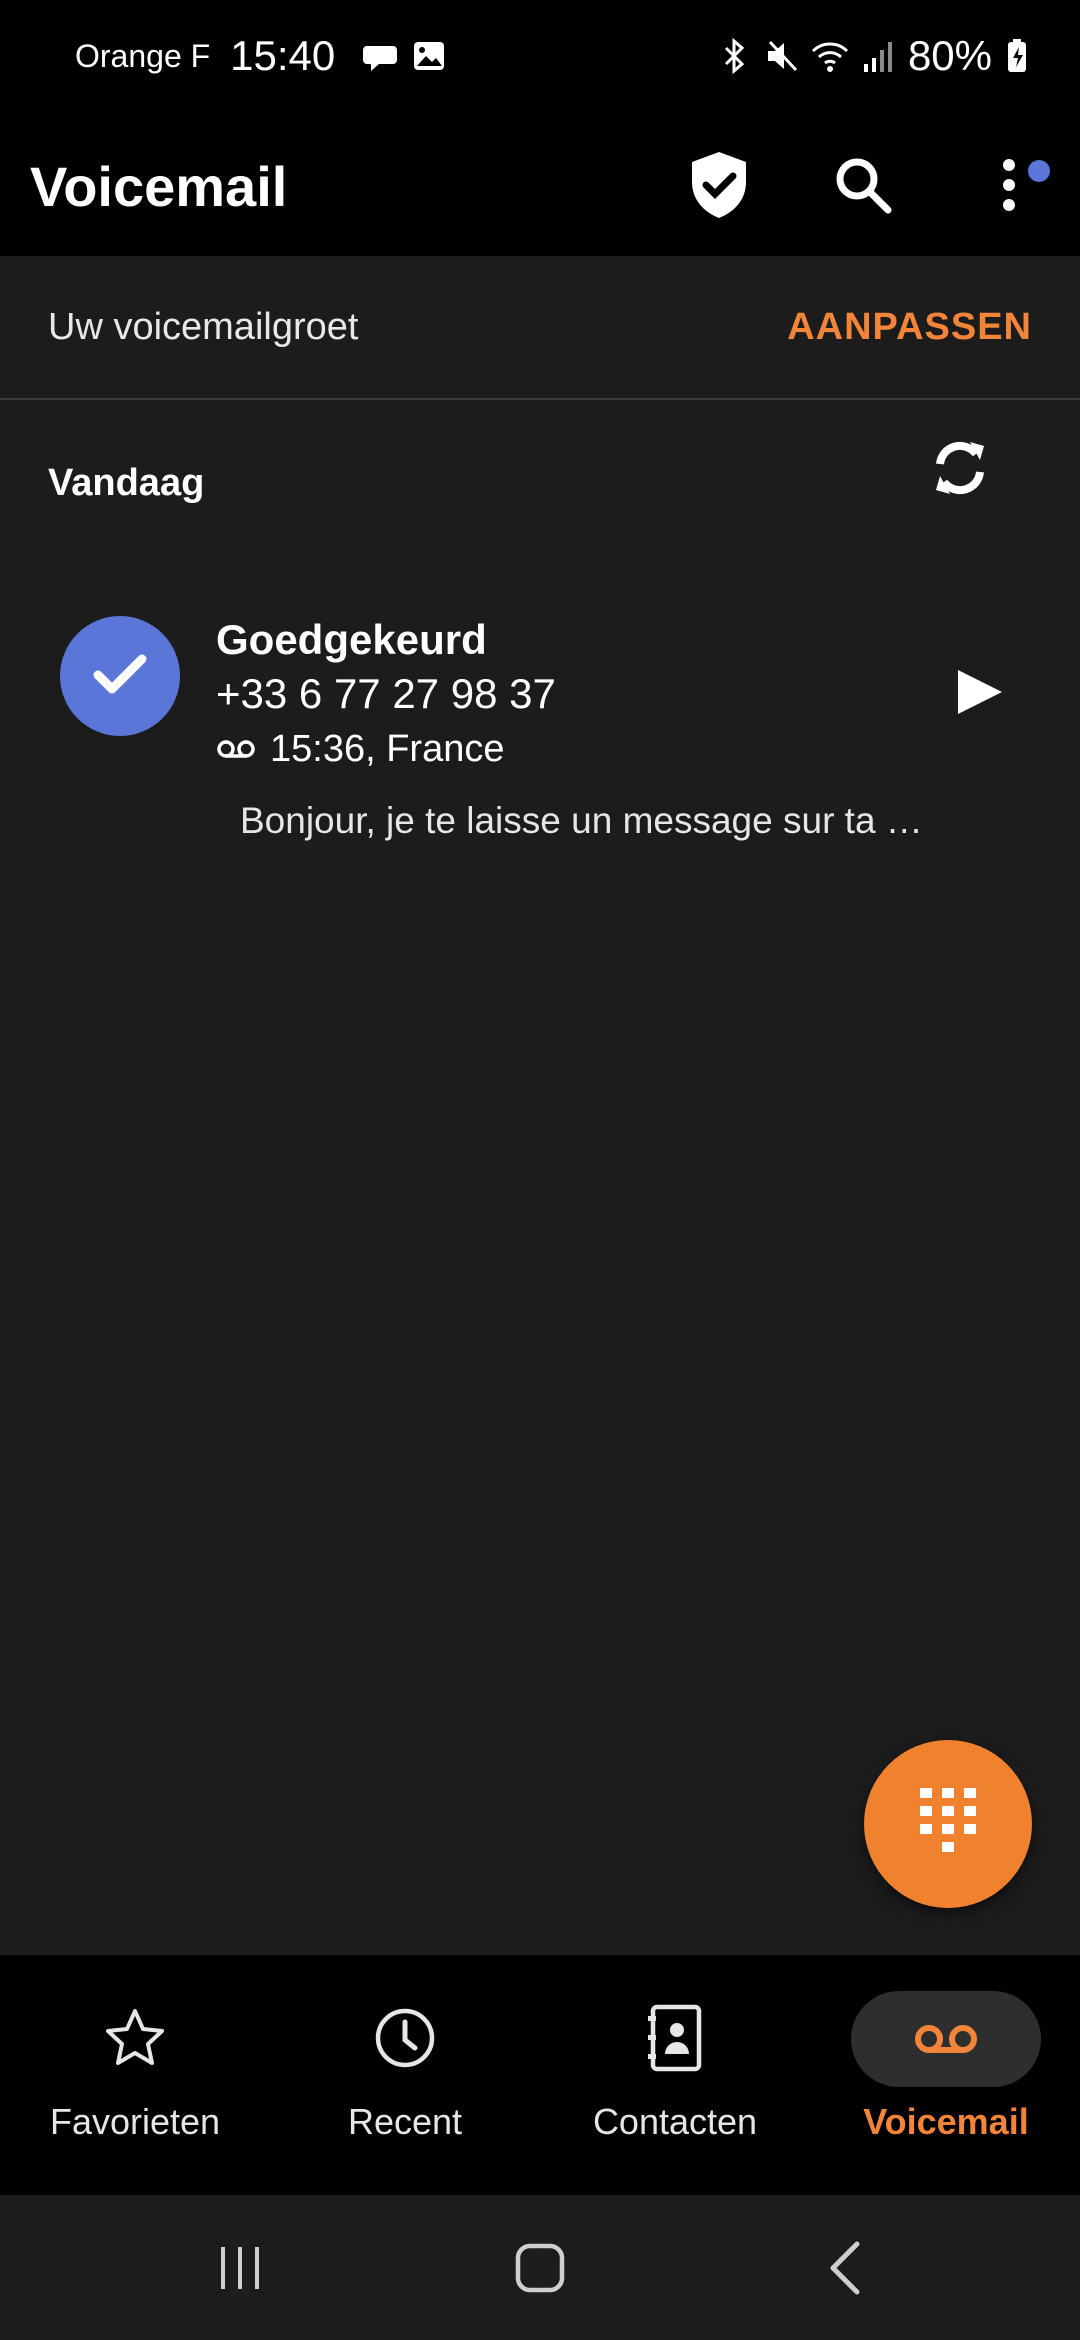  What do you see at coordinates (381, 56) in the screenshot?
I see `chat-icon` at bounding box center [381, 56].